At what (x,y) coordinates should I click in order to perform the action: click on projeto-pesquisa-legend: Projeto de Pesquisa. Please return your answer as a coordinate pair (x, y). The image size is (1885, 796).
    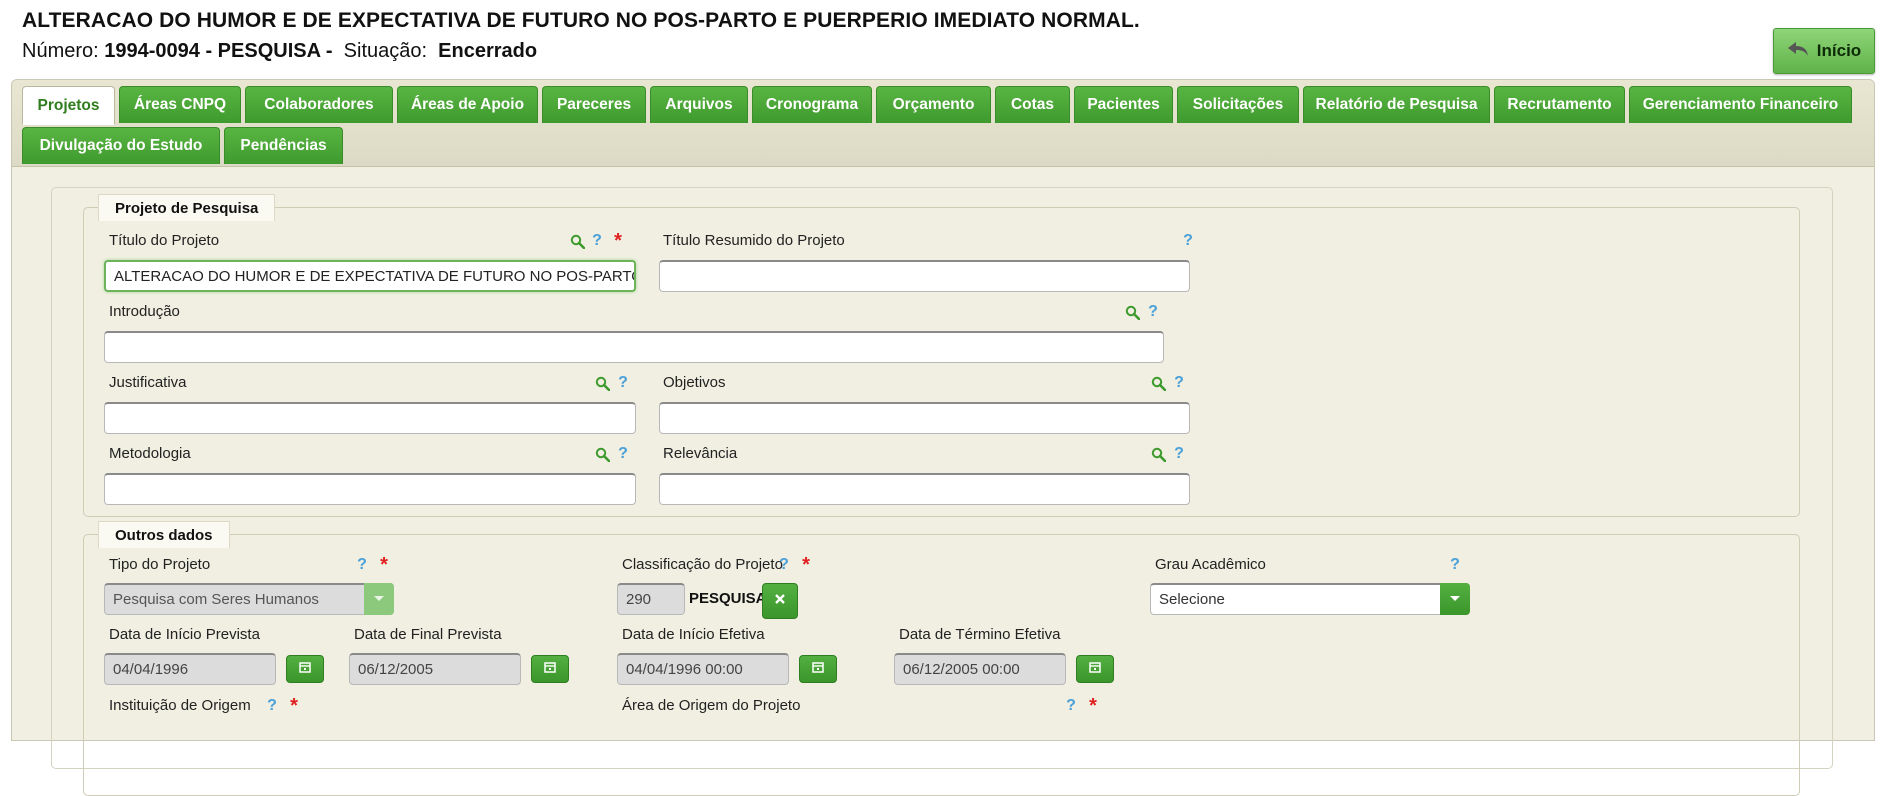
    Looking at the image, I should click on (187, 207).